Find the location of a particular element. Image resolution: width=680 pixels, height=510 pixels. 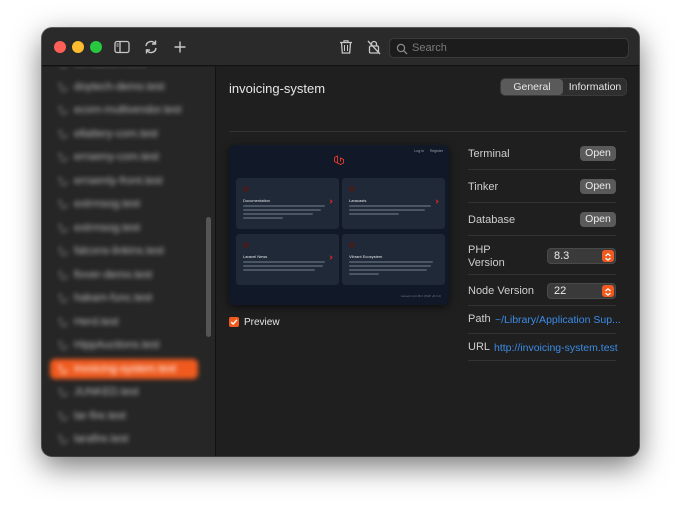

sidebar-site-label: extrmsog.test is located at coordinates (107, 204).